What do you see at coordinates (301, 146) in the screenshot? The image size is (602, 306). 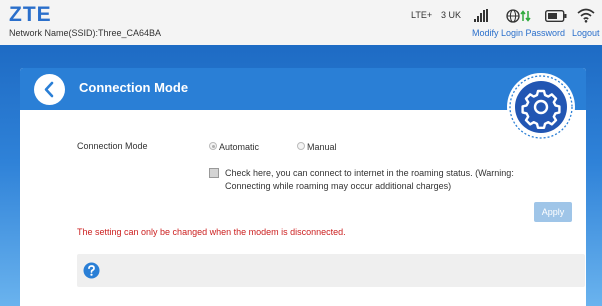 I see `manual-radio` at bounding box center [301, 146].